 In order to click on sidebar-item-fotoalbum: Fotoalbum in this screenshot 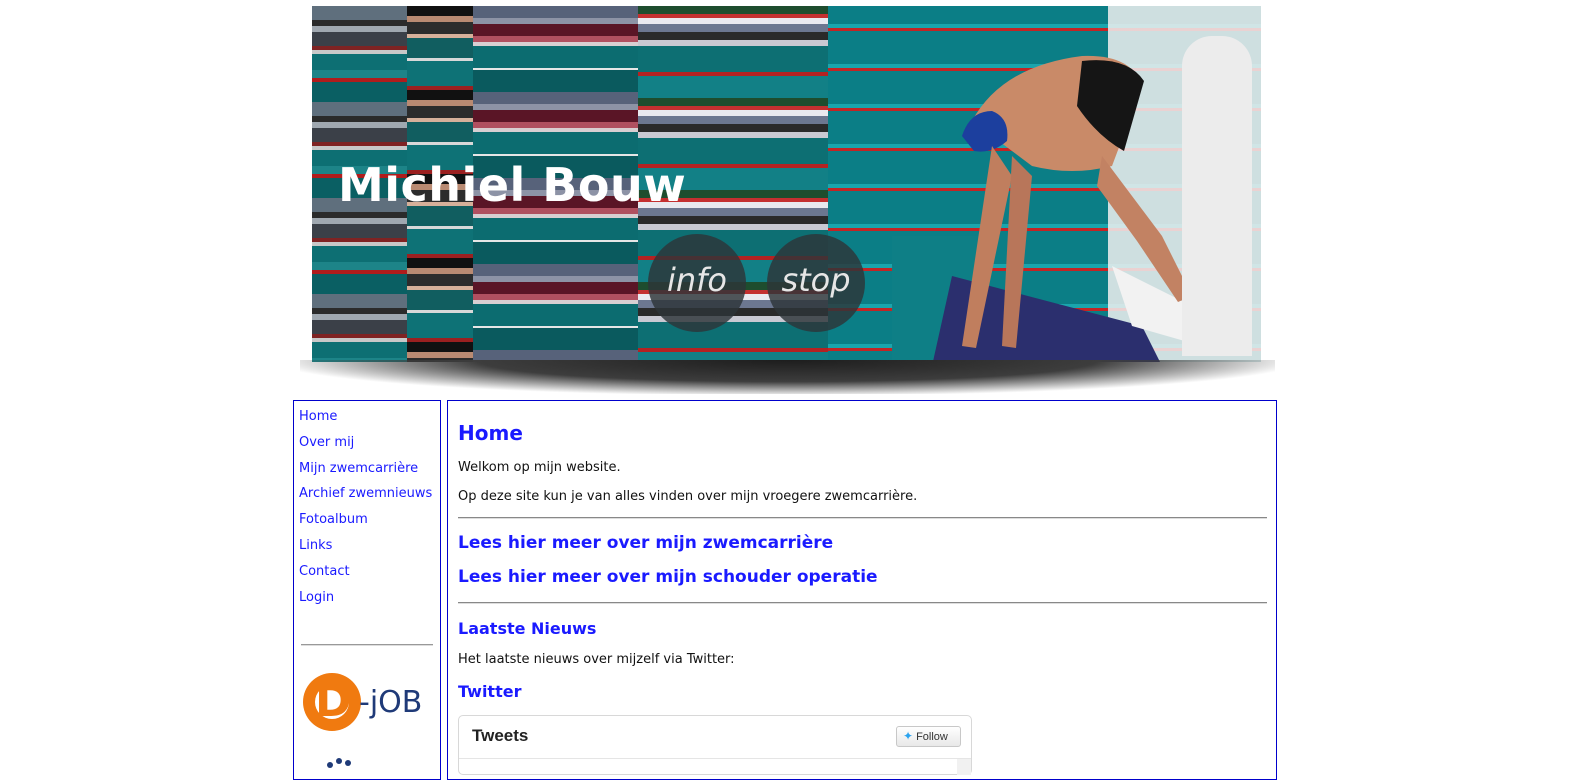, I will do `click(333, 519)`.